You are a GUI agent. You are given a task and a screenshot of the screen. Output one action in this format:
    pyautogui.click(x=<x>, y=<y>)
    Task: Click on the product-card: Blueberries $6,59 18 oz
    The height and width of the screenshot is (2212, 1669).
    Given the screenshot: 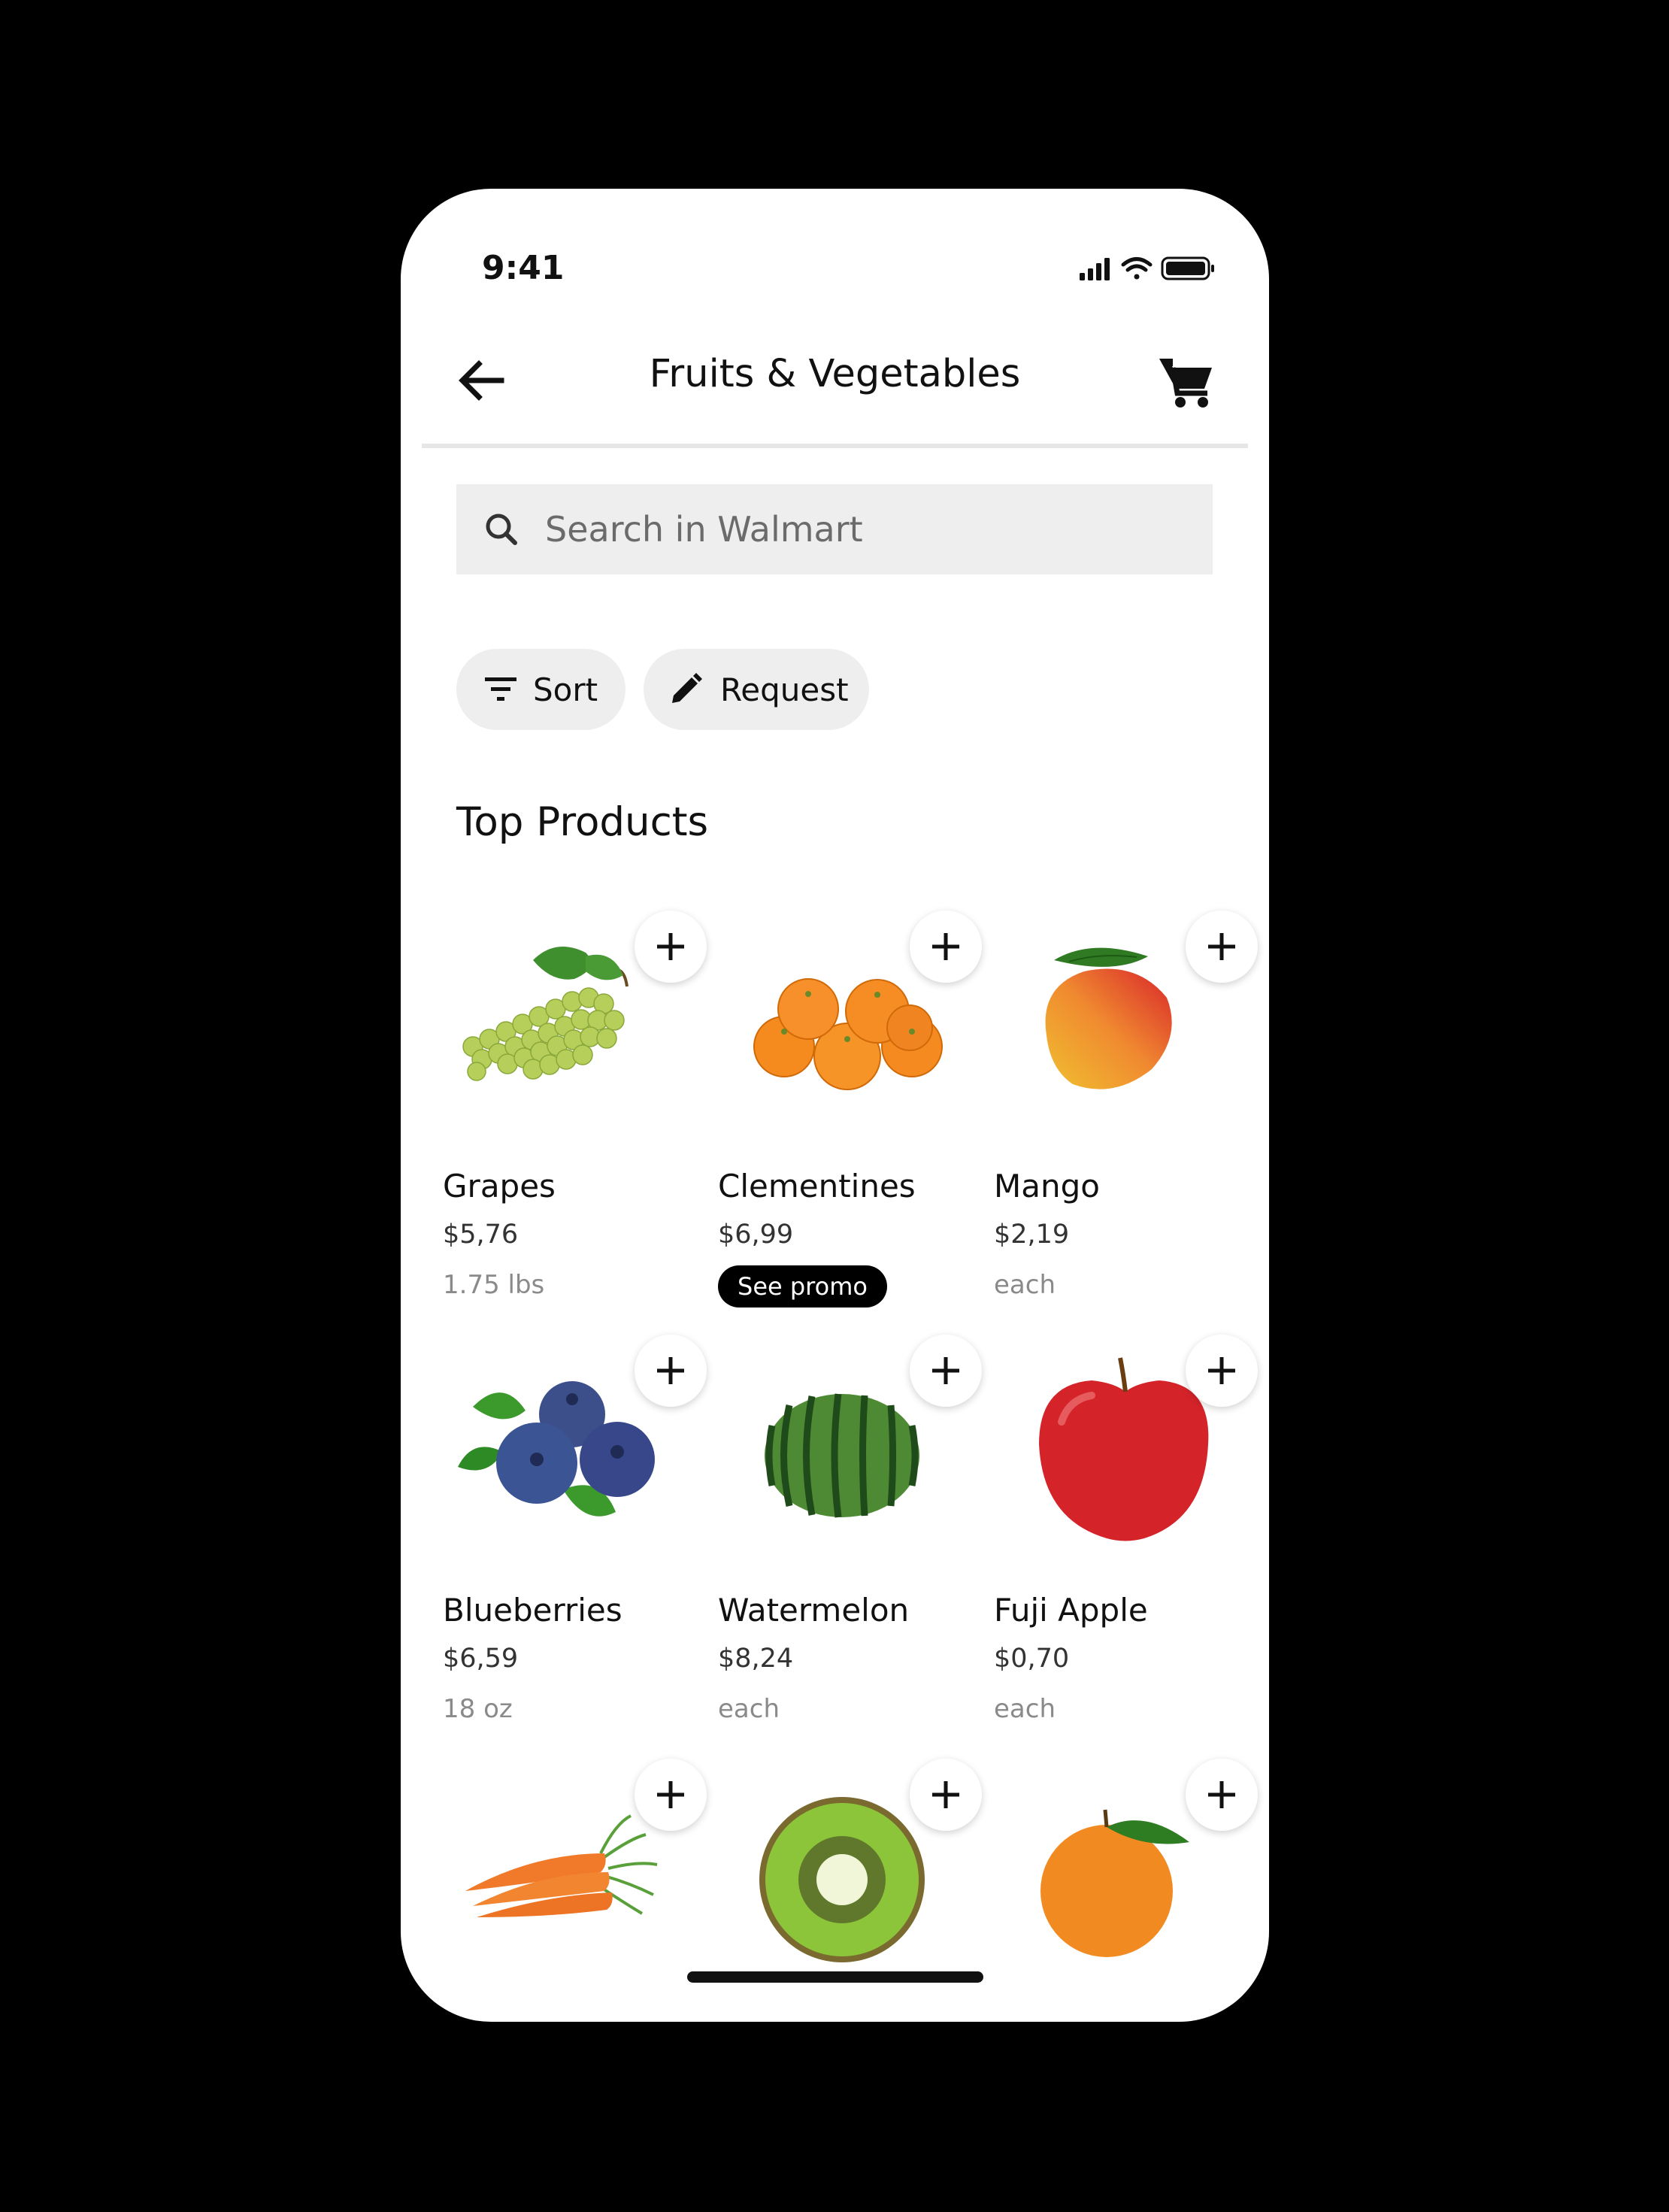 What is the action you would take?
    pyautogui.click(x=575, y=1548)
    